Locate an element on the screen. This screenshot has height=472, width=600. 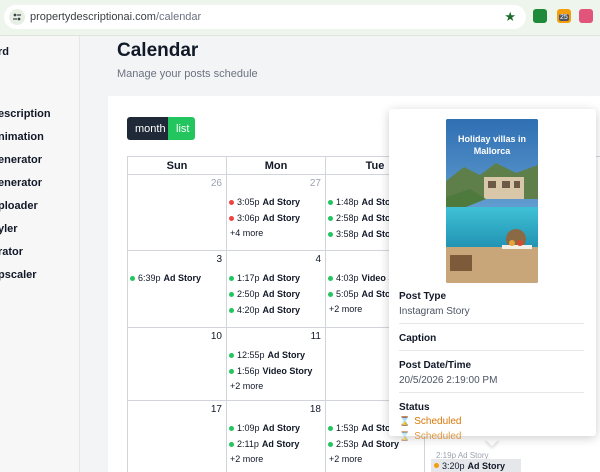
extension-badge-count: 25 is located at coordinates (564, 17).